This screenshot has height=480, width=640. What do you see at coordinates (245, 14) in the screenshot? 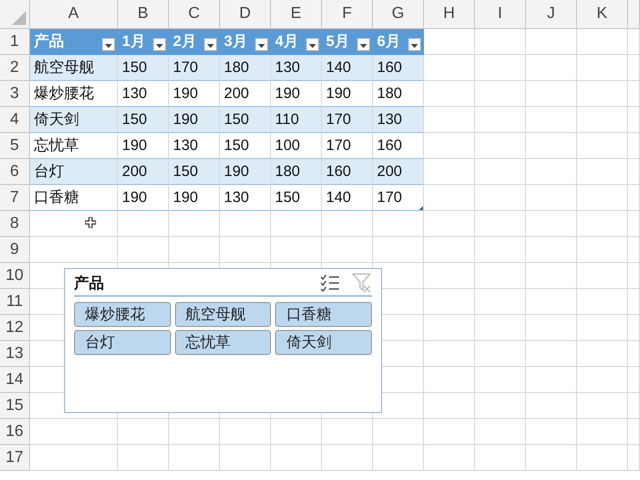
I see `column-header: D` at bounding box center [245, 14].